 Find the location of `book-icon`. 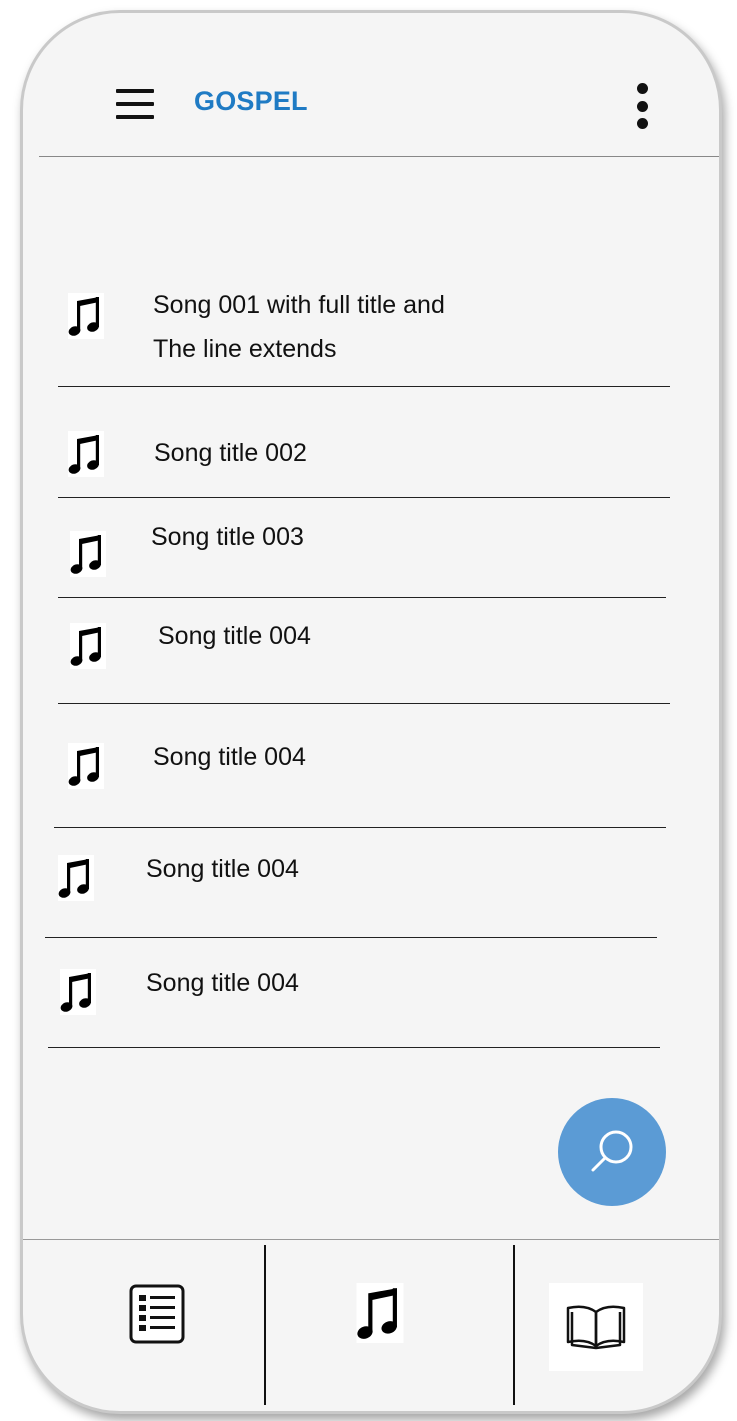

book-icon is located at coordinates (596, 1327).